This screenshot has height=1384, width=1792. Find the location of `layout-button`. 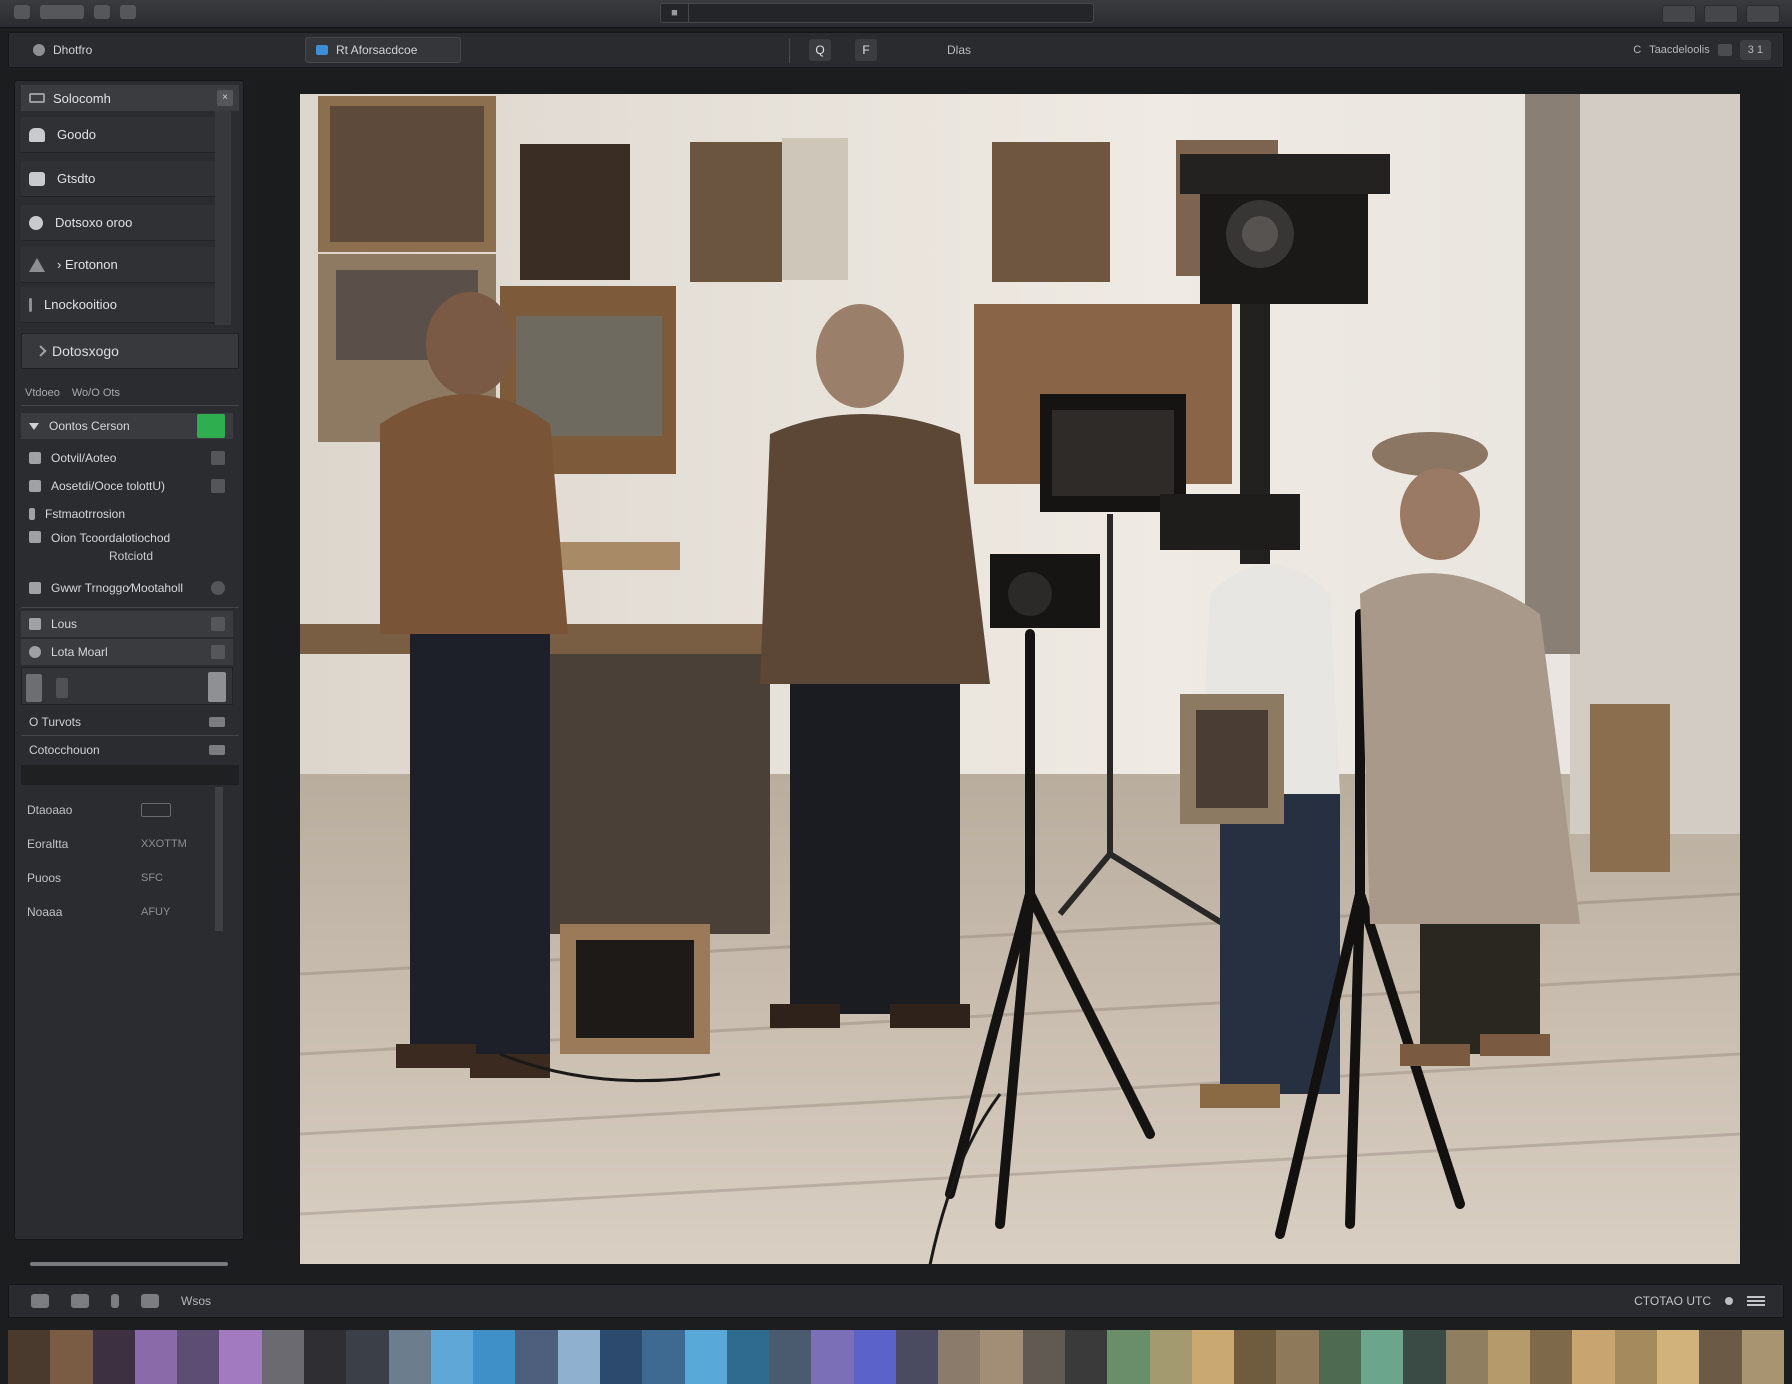

layout-button is located at coordinates (1721, 14).